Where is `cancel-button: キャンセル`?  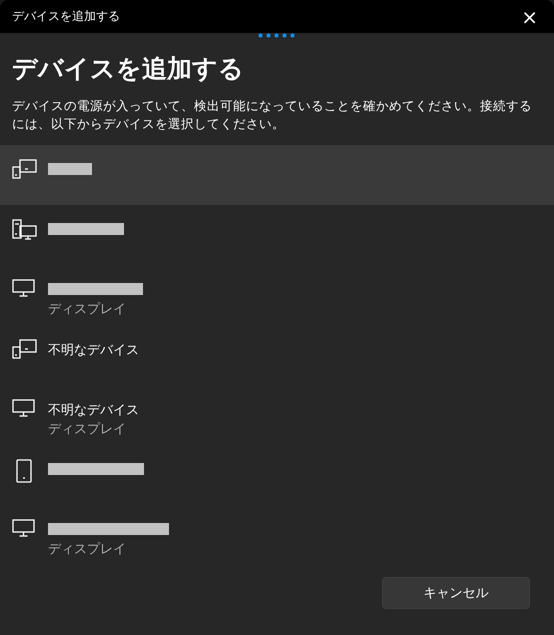
cancel-button: キャンセル is located at coordinates (456, 593).